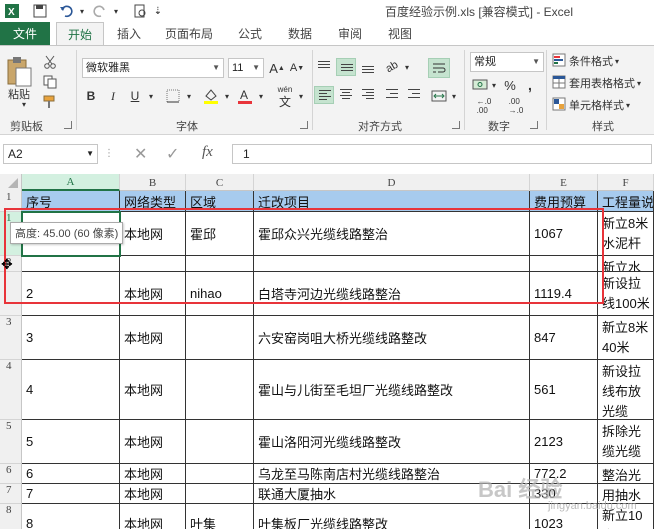 The width and height of the screenshot is (654, 529). Describe the element at coordinates (392, 182) in the screenshot. I see `column-header-d: D` at that location.